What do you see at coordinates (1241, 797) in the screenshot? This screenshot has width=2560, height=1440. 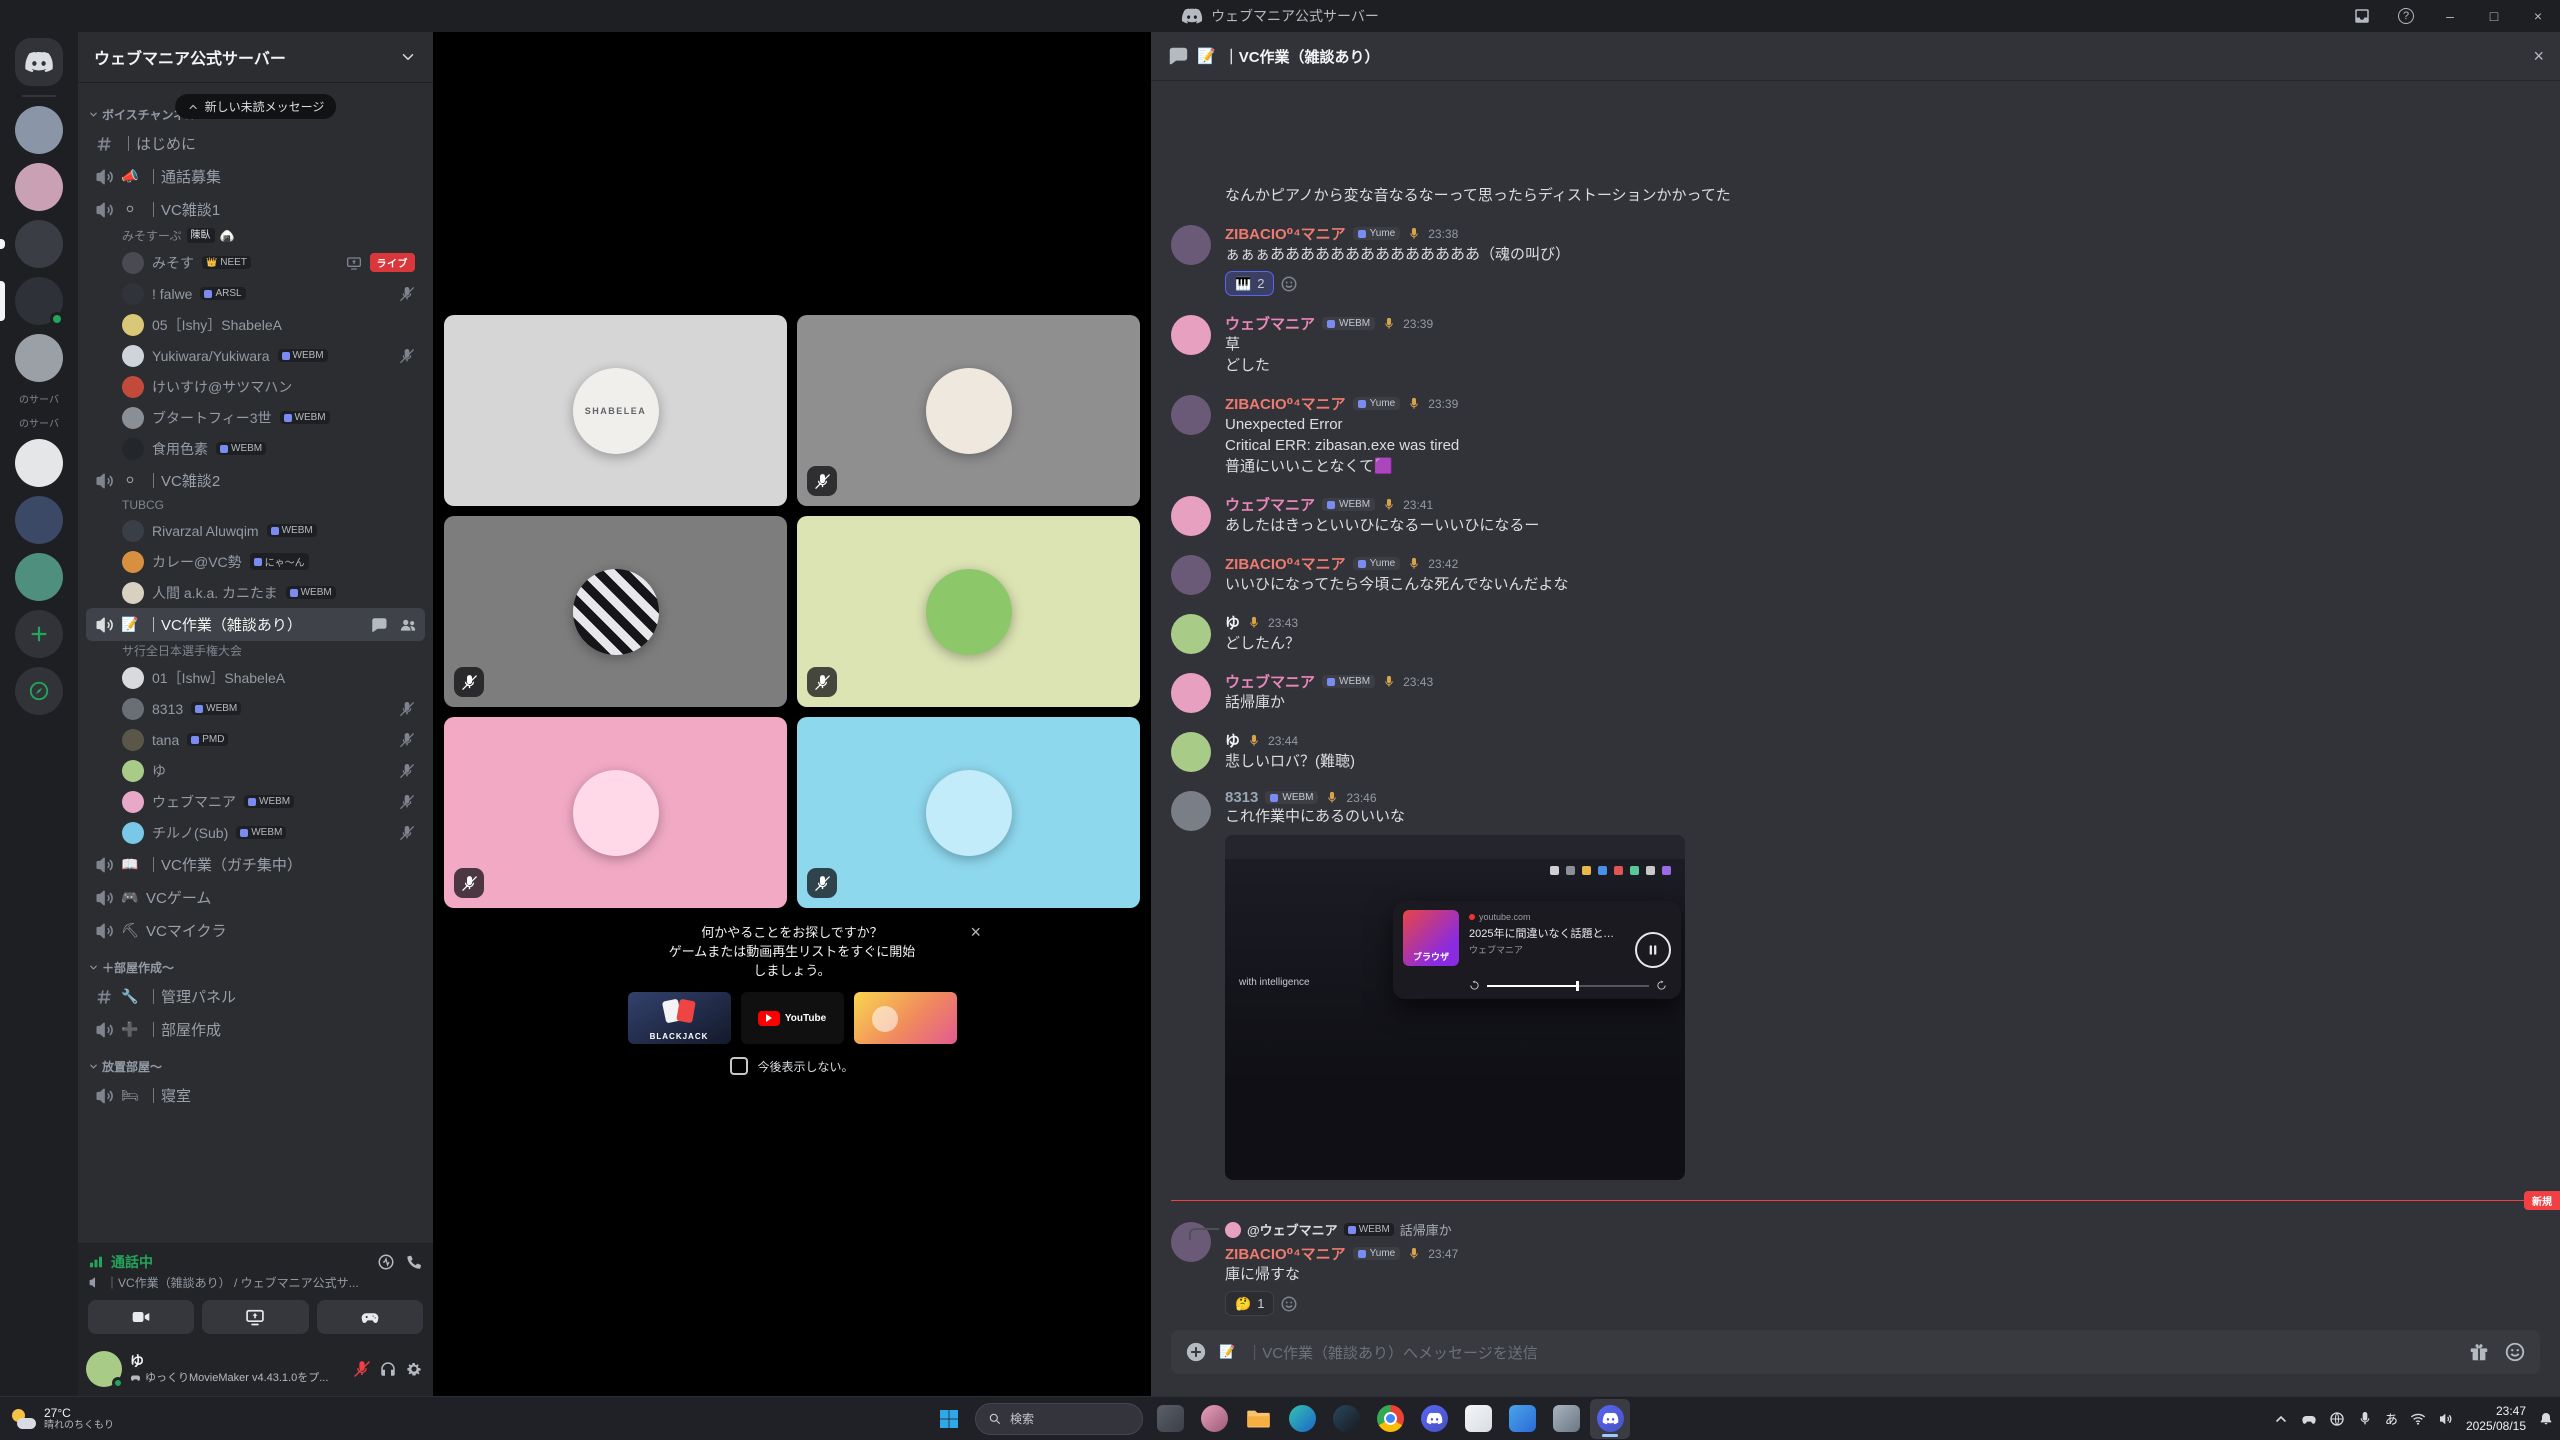 I see `author-name: 8313` at bounding box center [1241, 797].